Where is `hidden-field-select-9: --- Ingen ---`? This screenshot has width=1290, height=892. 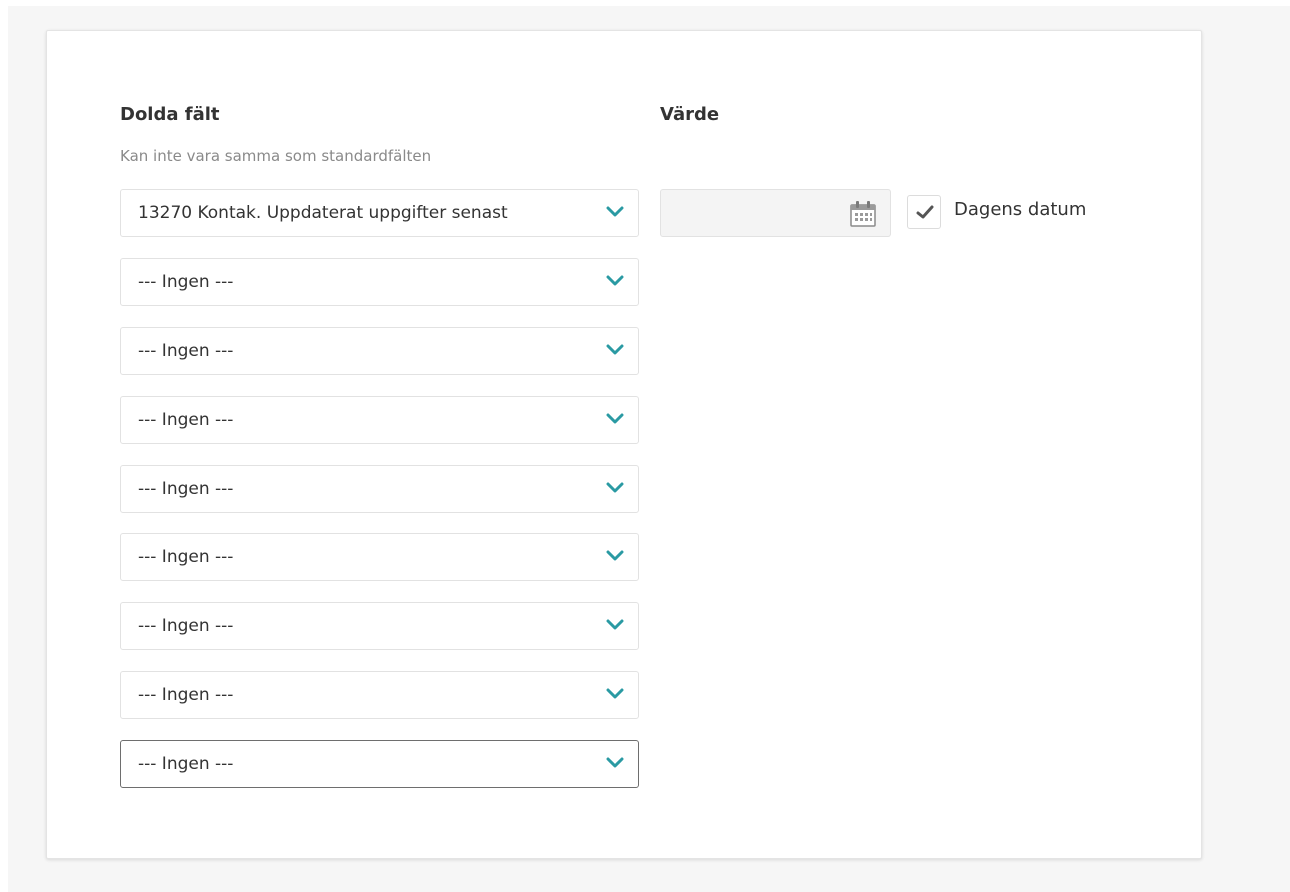 hidden-field-select-9: --- Ingen --- is located at coordinates (379, 764).